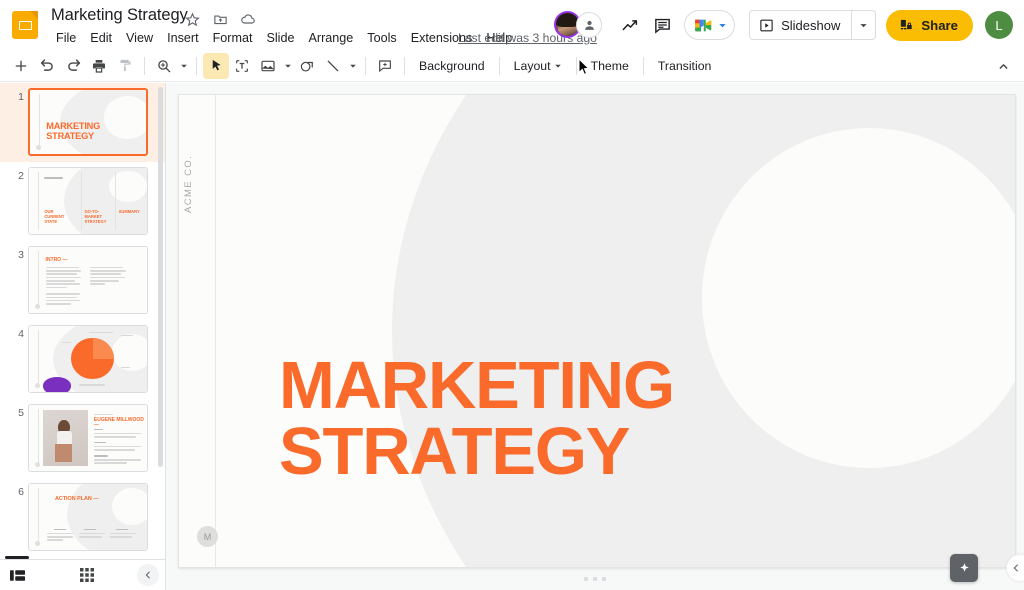 The image size is (1024, 590). What do you see at coordinates (477, 385) in the screenshot?
I see `slide-title-line-1: MARKETING` at bounding box center [477, 385].